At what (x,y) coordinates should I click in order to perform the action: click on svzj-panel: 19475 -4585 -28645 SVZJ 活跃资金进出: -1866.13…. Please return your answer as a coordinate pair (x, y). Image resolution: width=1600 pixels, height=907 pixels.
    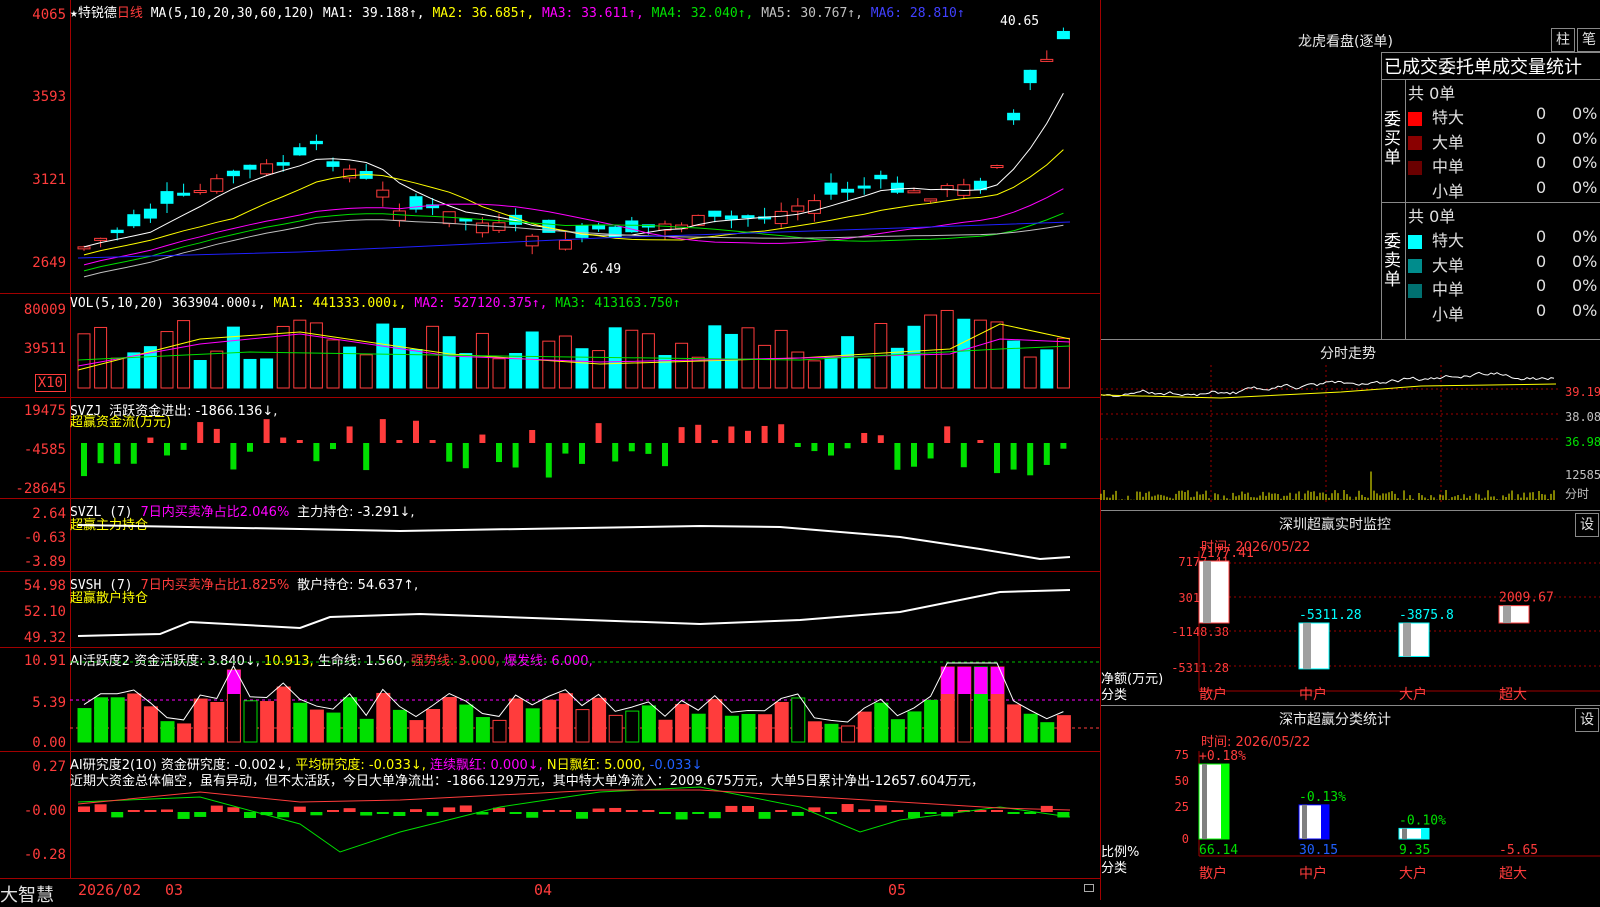
    Looking at the image, I should click on (550, 448).